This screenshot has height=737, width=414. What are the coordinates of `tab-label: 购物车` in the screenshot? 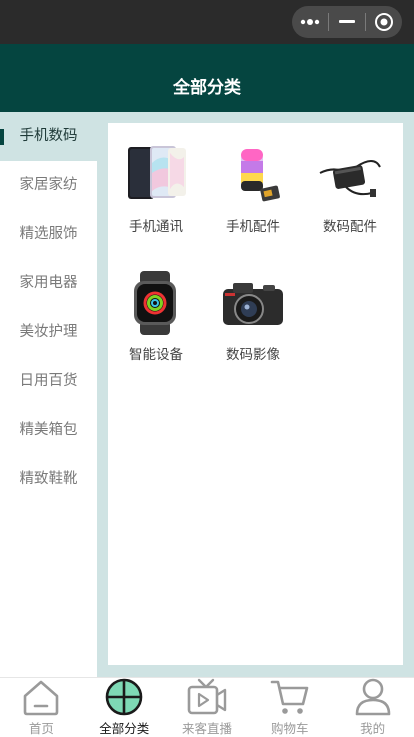 It's located at (290, 728).